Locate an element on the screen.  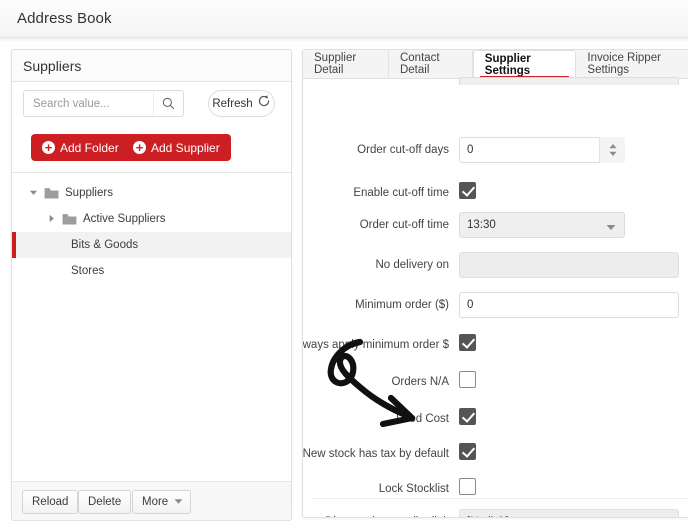
supplier-tree: Suppliers Active Suppliers Bits & Goods is located at coordinates (151, 232).